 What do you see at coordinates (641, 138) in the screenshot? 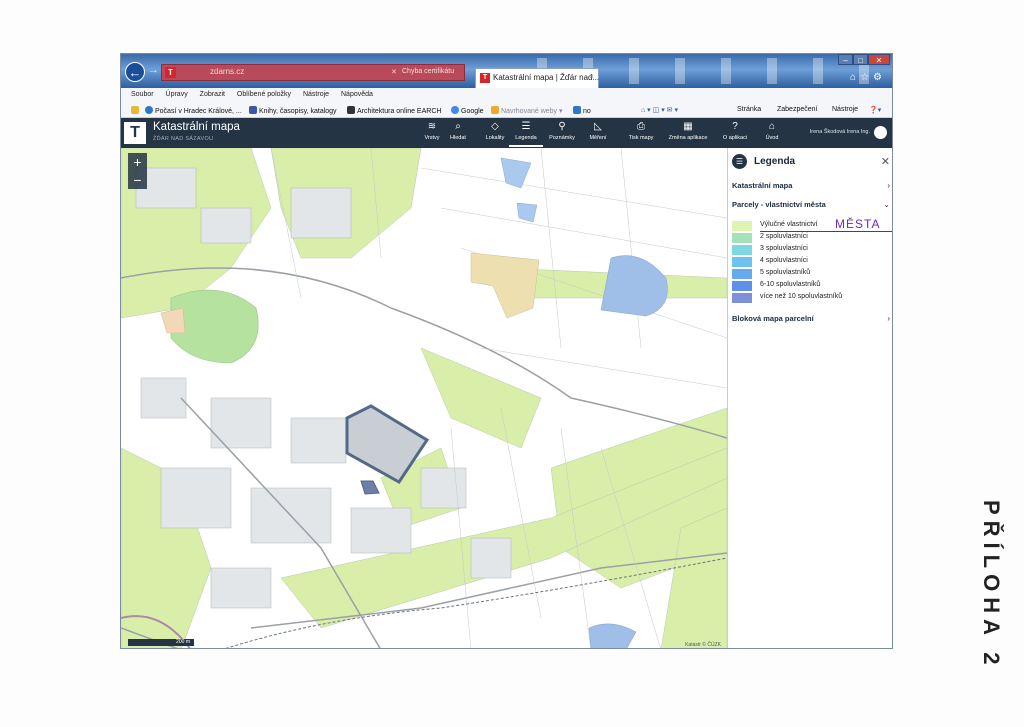
I see `tool-tisk-mapy-label: Tisk mapy` at bounding box center [641, 138].